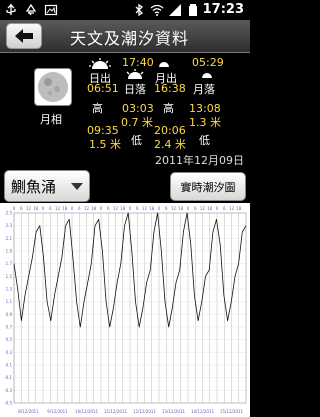 The height and width of the screenshot is (417, 320). I want to click on realtime-tide-chart-label: 實時潮汐圖, so click(208, 187).